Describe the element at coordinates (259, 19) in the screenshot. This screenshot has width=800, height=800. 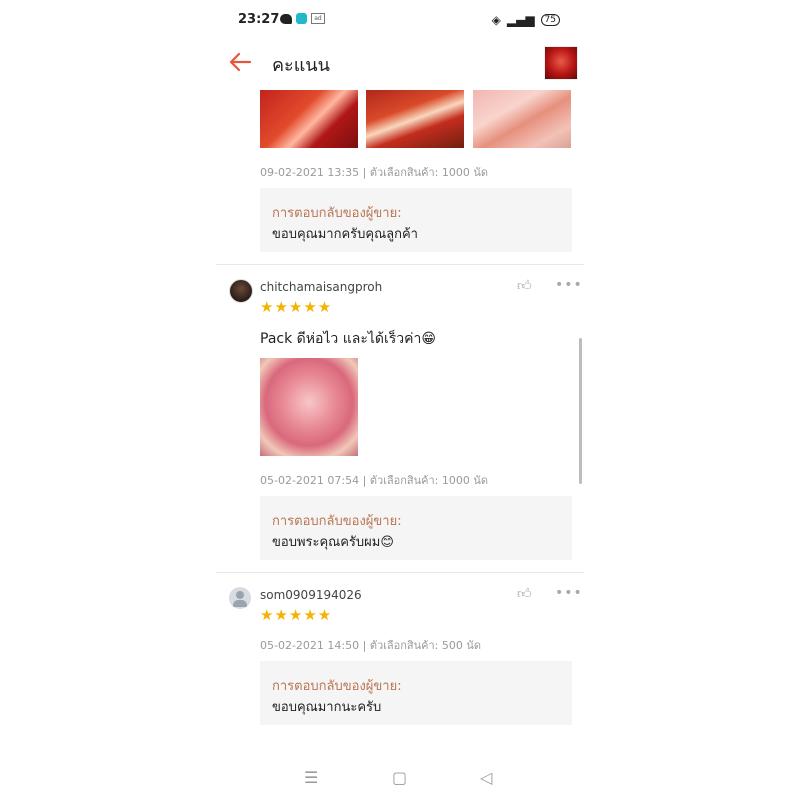
I see `status-time: 23:27` at that location.